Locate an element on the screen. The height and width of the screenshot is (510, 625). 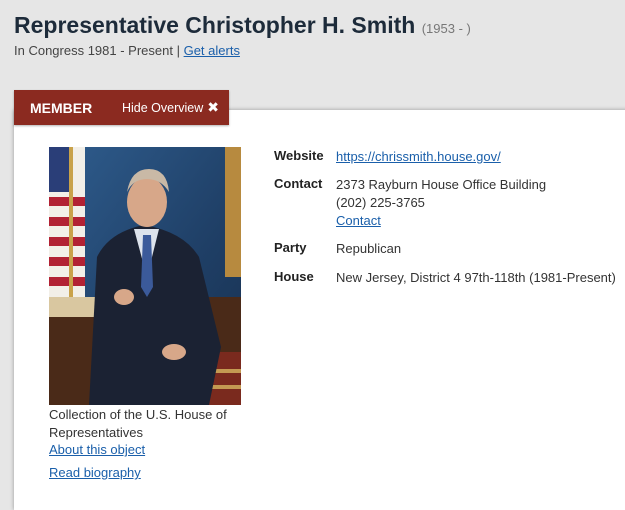
contact-link: Contact is located at coordinates (358, 221).